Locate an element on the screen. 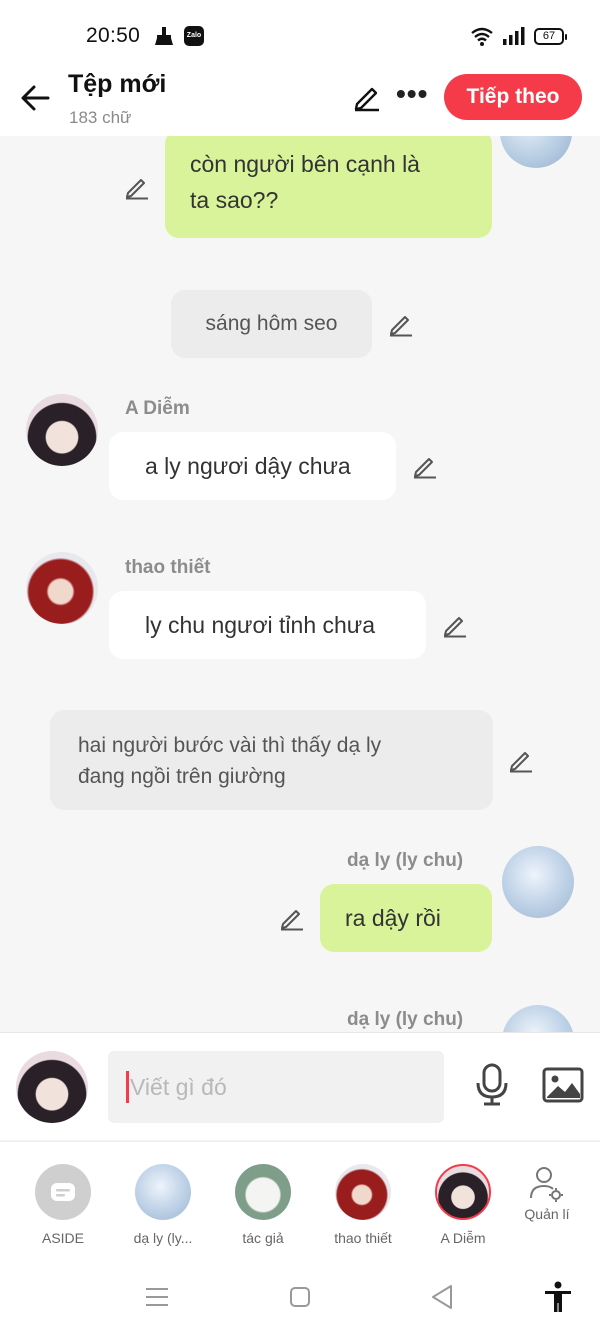  document-title: Tệp mới is located at coordinates (117, 84).